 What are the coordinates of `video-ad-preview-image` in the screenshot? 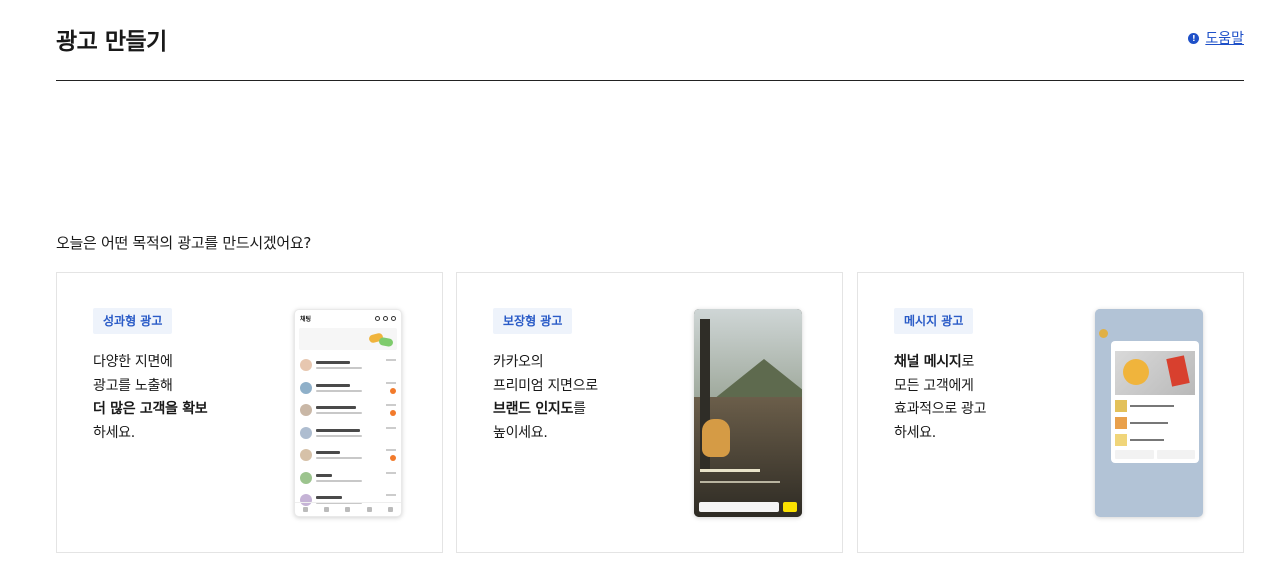 It's located at (748, 413).